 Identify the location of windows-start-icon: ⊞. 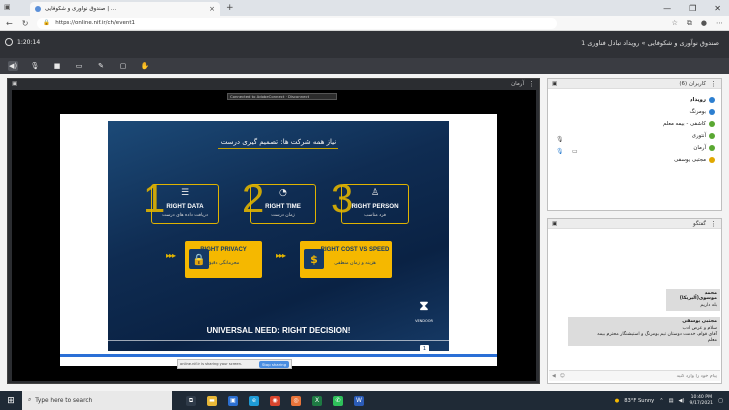
(11, 400).